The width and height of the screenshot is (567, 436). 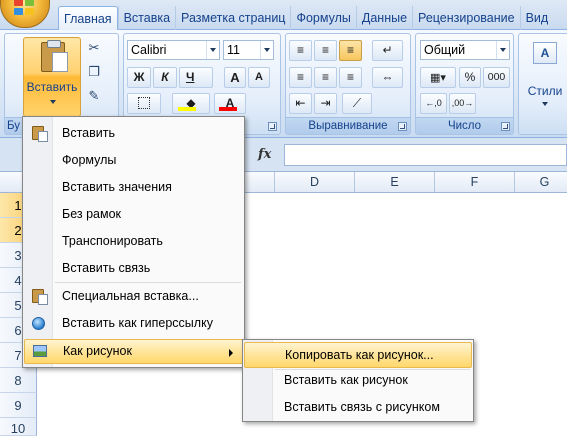 What do you see at coordinates (545, 91) in the screenshot?
I see `styles-label: Стили` at bounding box center [545, 91].